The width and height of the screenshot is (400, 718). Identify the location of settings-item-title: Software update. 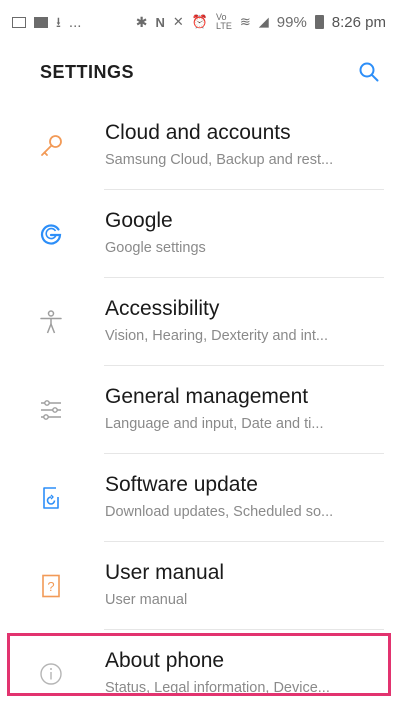
(181, 484).